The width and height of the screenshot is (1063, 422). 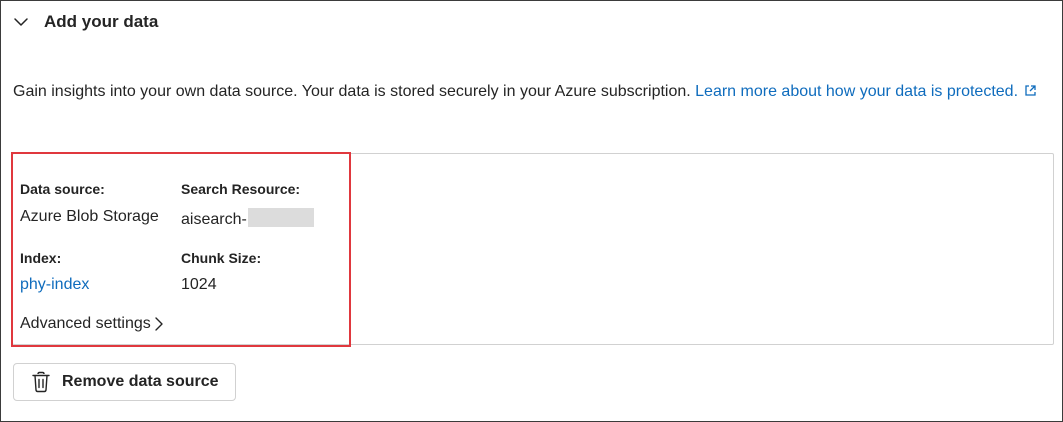 I want to click on external-link-icon, so click(x=1030, y=90).